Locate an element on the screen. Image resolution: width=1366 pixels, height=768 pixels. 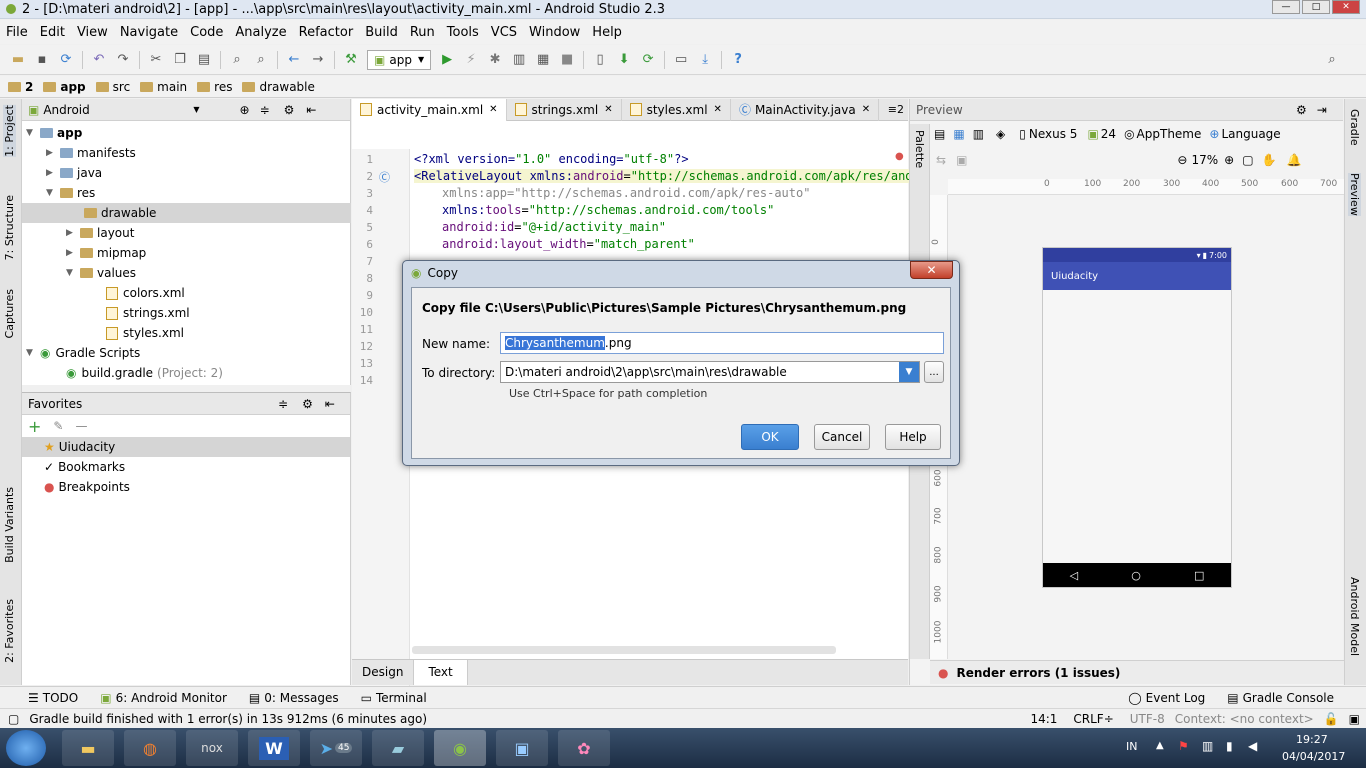
class-marker-icon: Ⓒ is located at coordinates (384, 177).